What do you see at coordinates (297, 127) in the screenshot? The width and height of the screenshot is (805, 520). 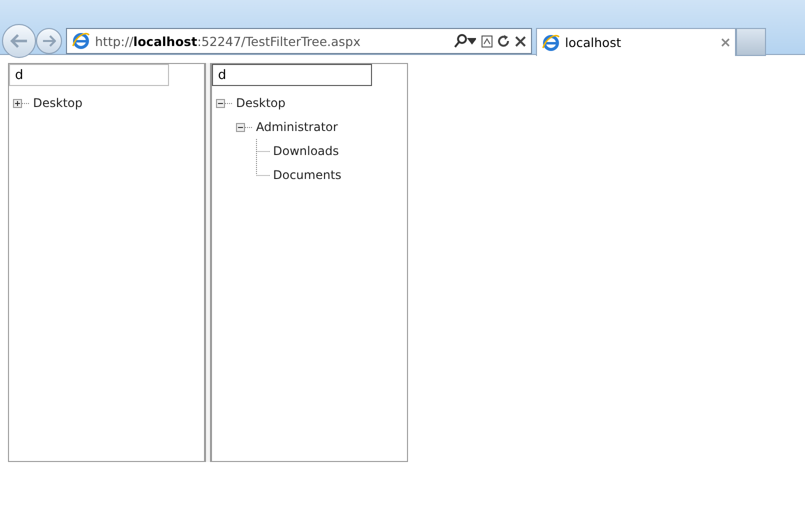 I see `tree-node-label: Administrator` at bounding box center [297, 127].